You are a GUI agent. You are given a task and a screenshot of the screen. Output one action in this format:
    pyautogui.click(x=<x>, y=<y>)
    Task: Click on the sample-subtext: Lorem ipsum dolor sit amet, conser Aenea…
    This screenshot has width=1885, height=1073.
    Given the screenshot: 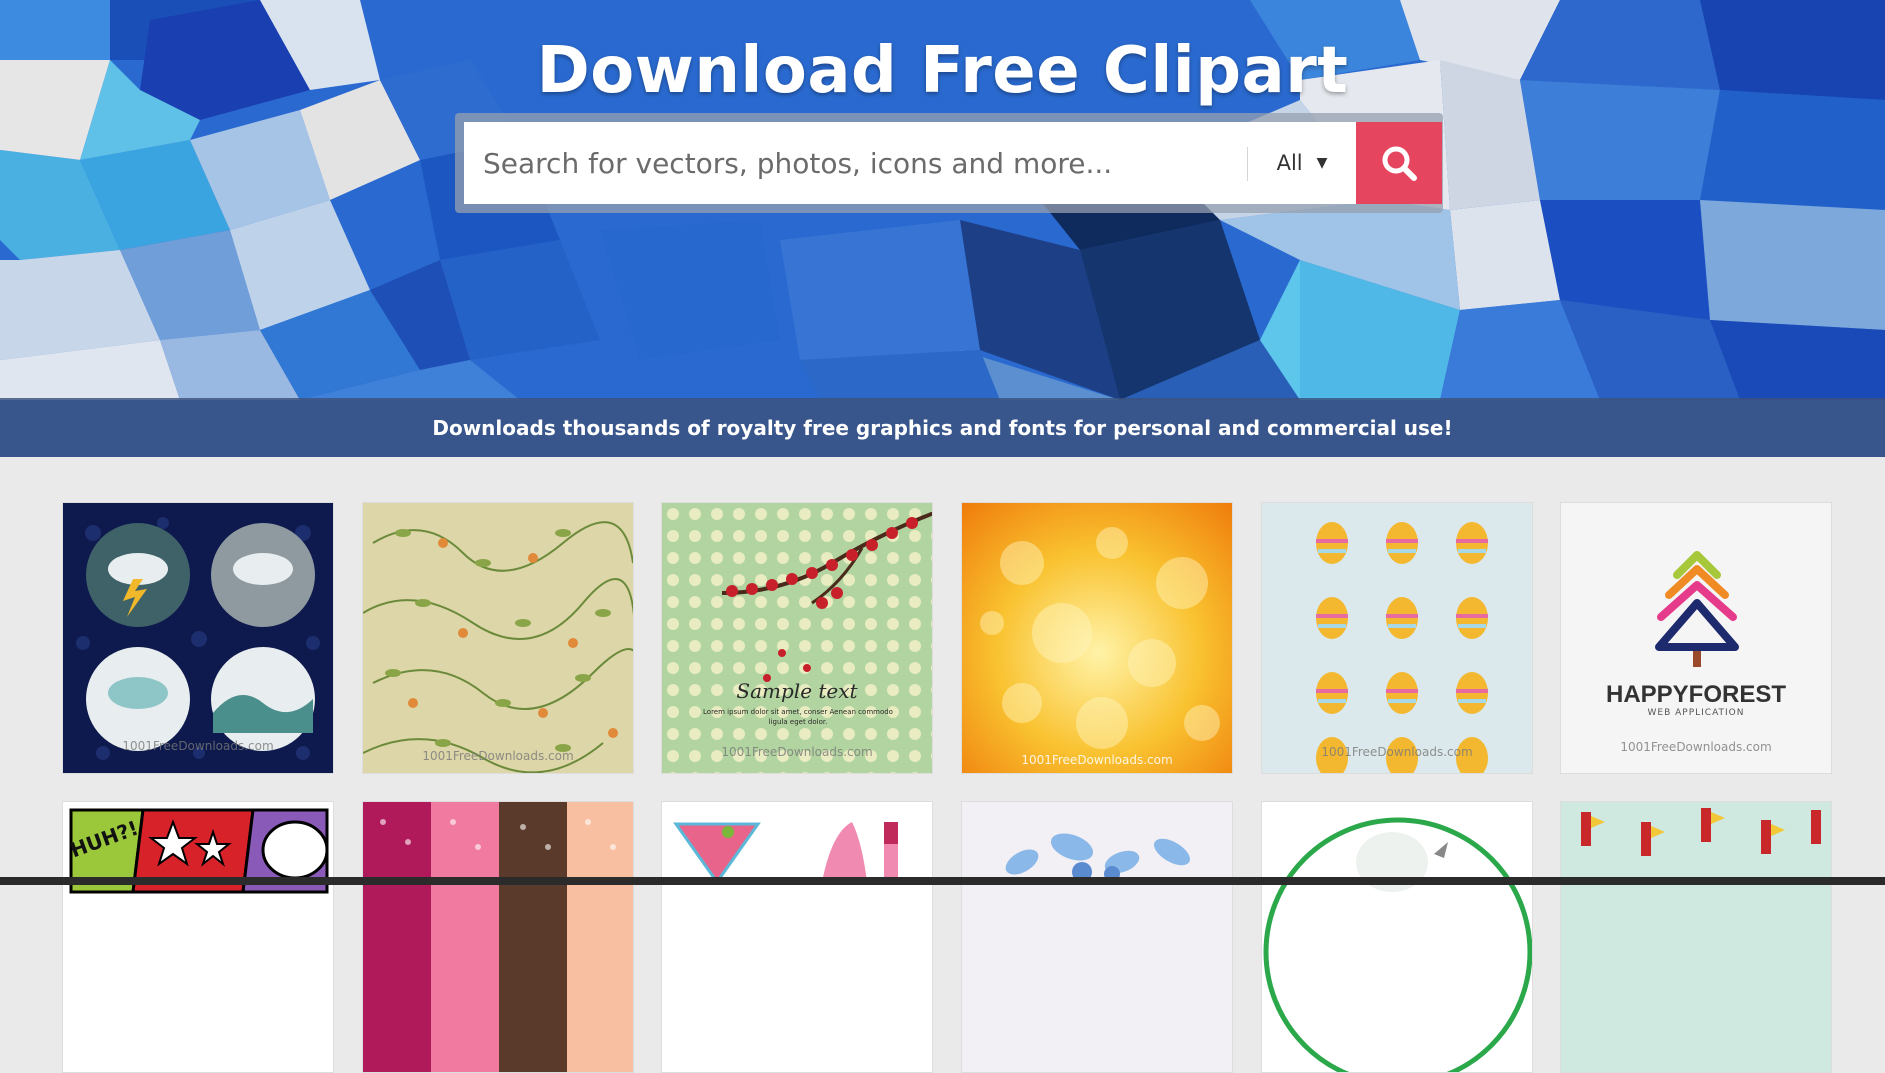 What is the action you would take?
    pyautogui.click(x=798, y=717)
    